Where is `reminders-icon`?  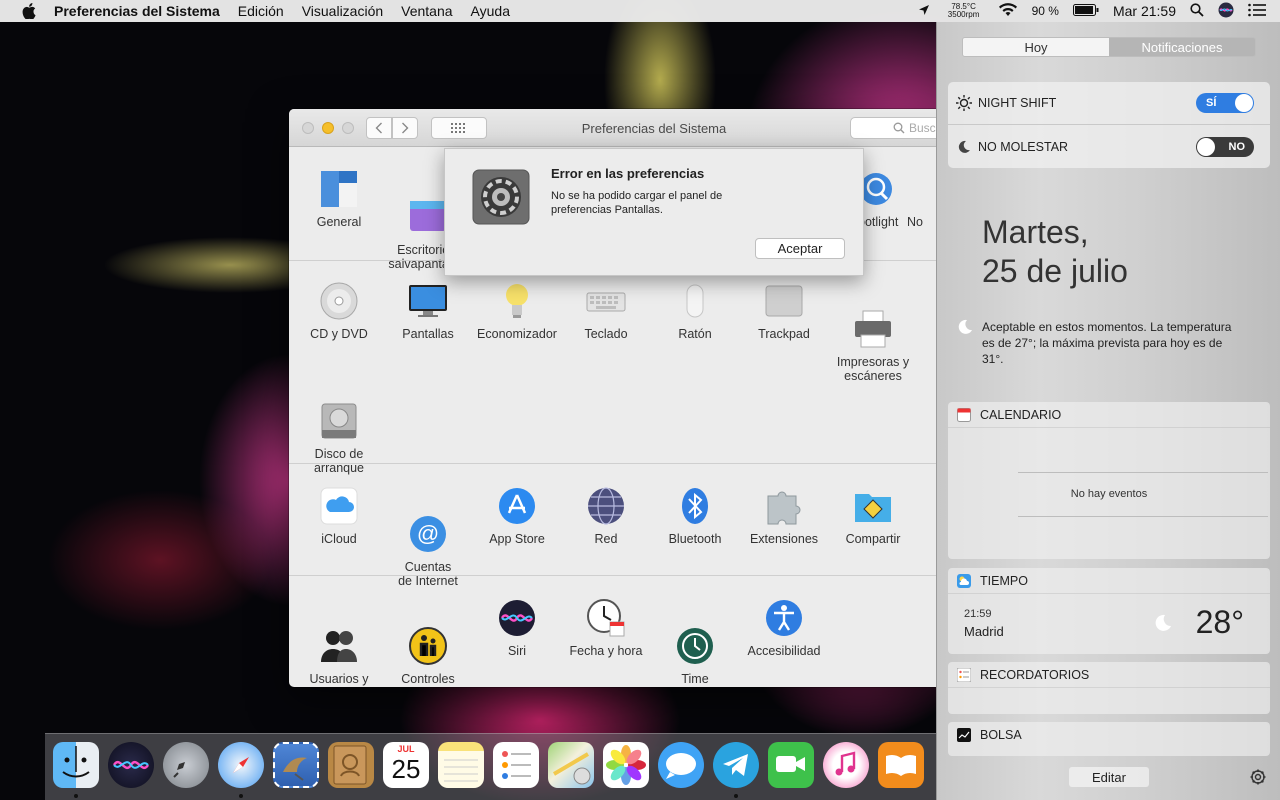
reminders-icon is located at coordinates (964, 674).